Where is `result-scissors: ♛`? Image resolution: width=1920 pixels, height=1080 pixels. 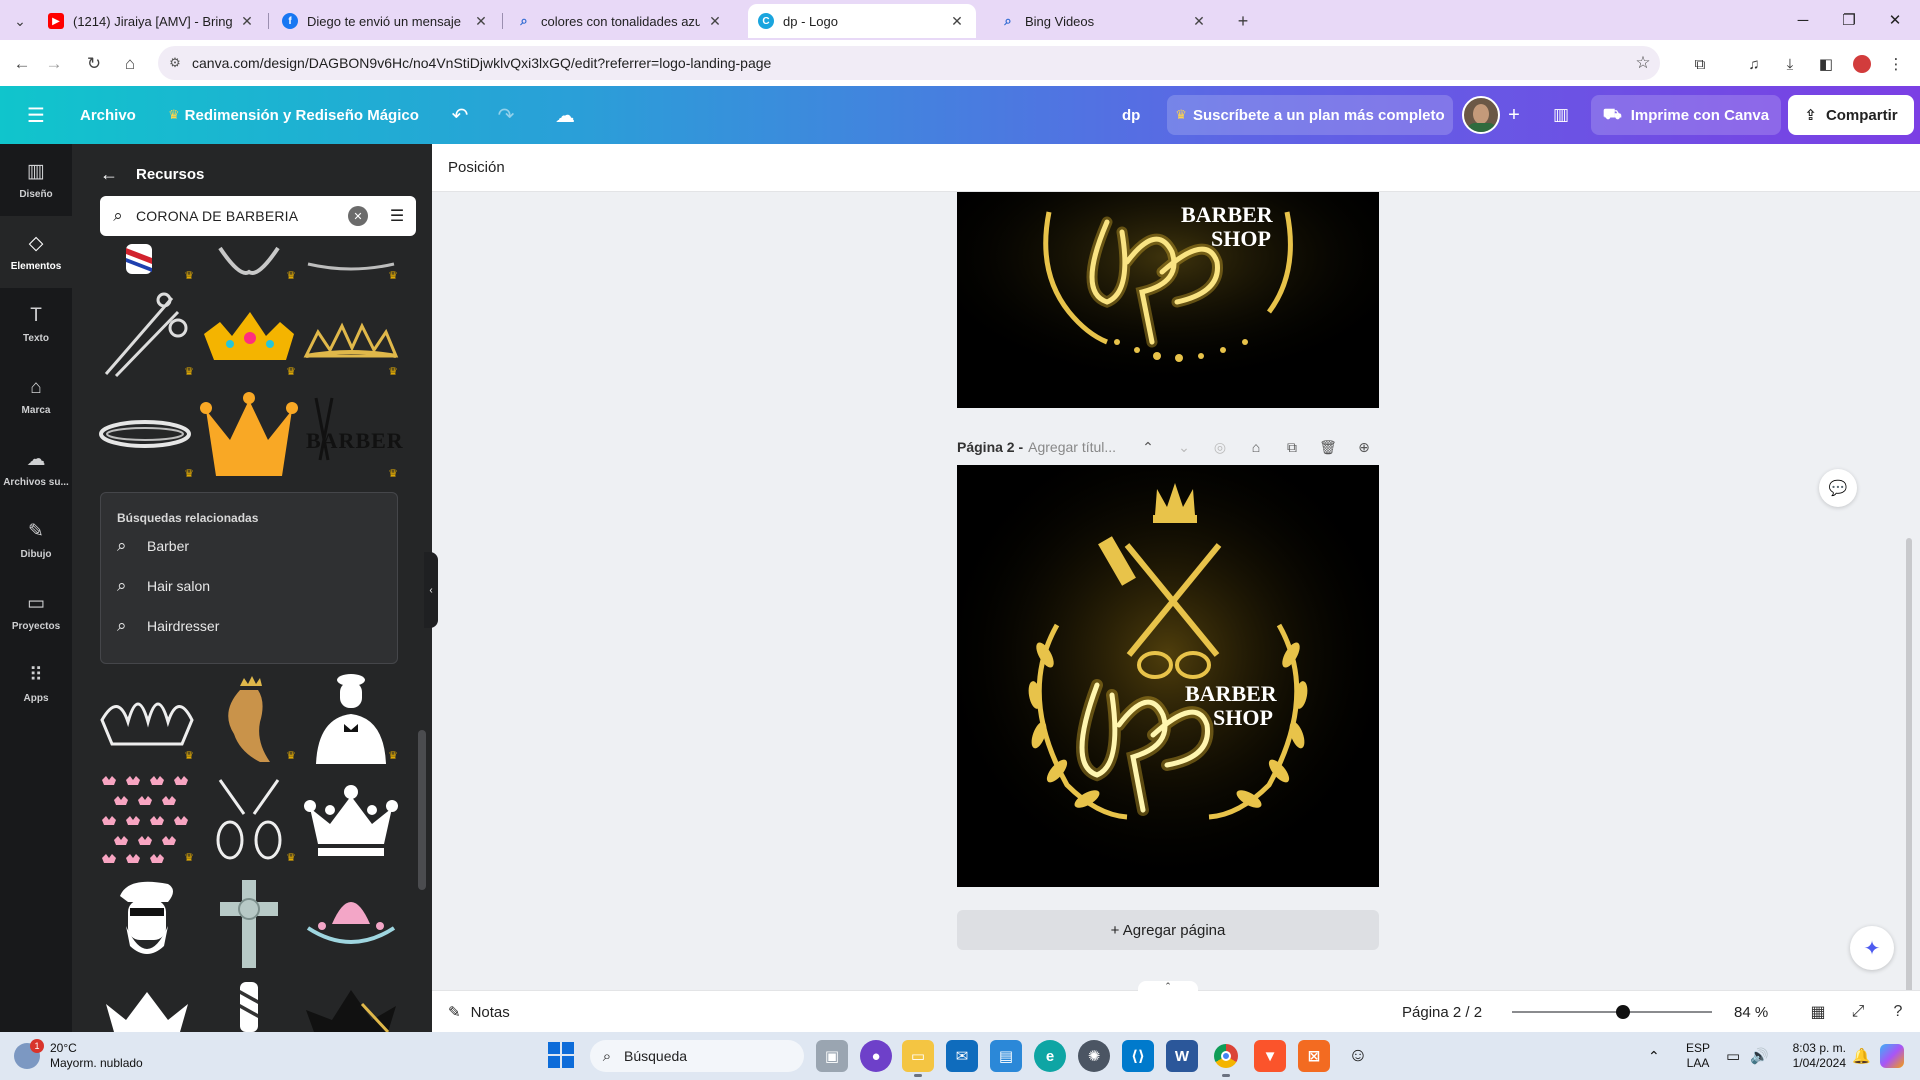
result-scissors: ♛ is located at coordinates (147, 334).